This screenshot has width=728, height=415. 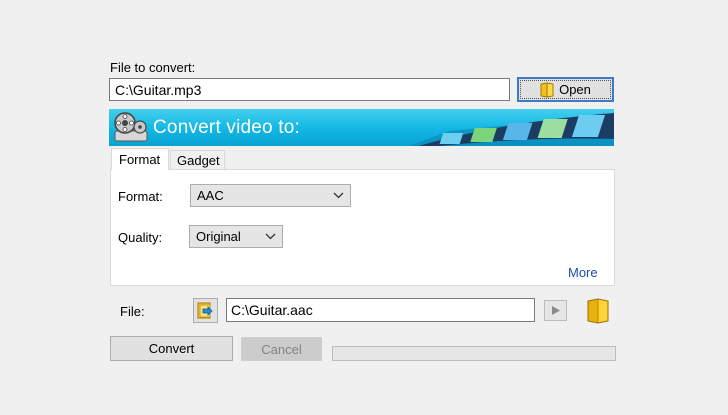 What do you see at coordinates (270, 195) in the screenshot?
I see `format-select: AAC` at bounding box center [270, 195].